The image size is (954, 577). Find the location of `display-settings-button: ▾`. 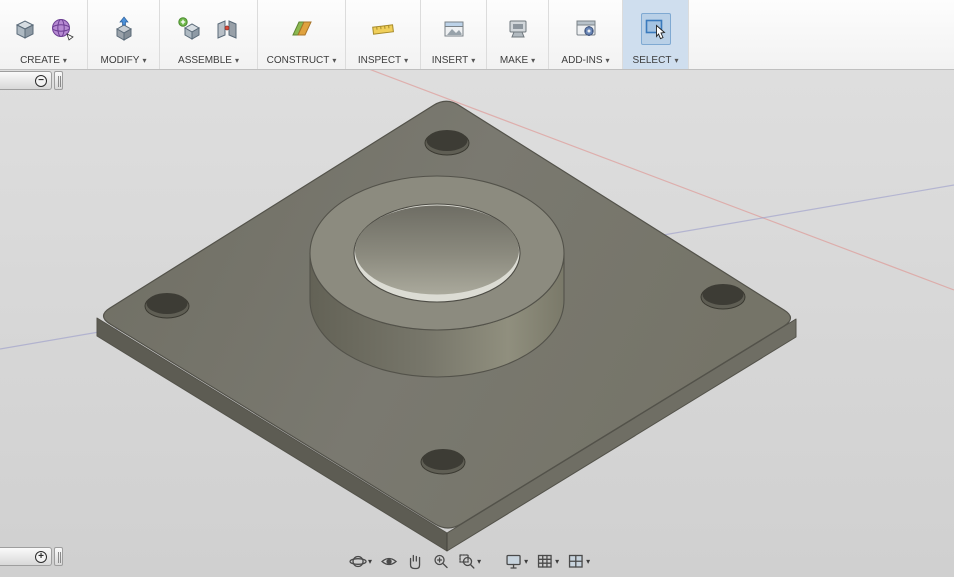

display-settings-button: ▾ is located at coordinates (516, 561).